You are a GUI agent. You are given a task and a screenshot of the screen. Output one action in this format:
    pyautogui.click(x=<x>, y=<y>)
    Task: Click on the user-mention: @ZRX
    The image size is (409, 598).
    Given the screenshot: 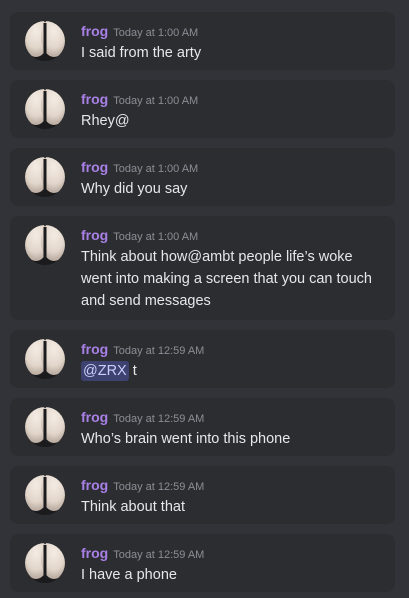 What is the action you would take?
    pyautogui.click(x=105, y=371)
    